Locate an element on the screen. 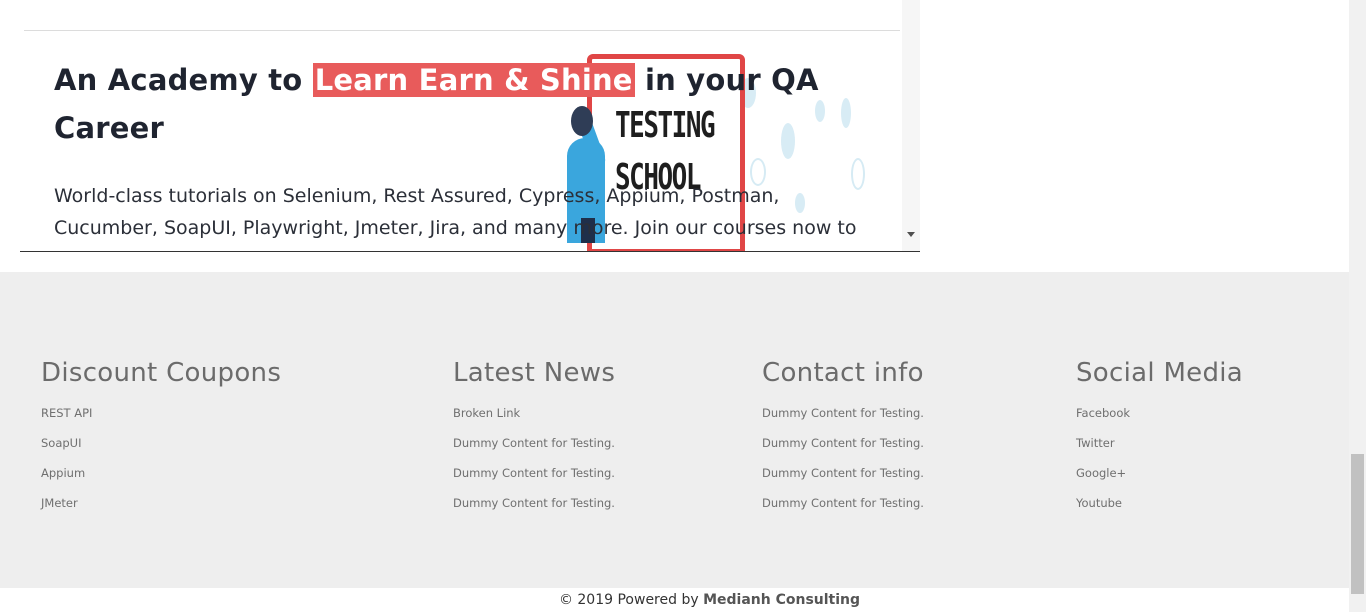 The width and height of the screenshot is (1366, 612). list-item: Google+ is located at coordinates (1159, 479).